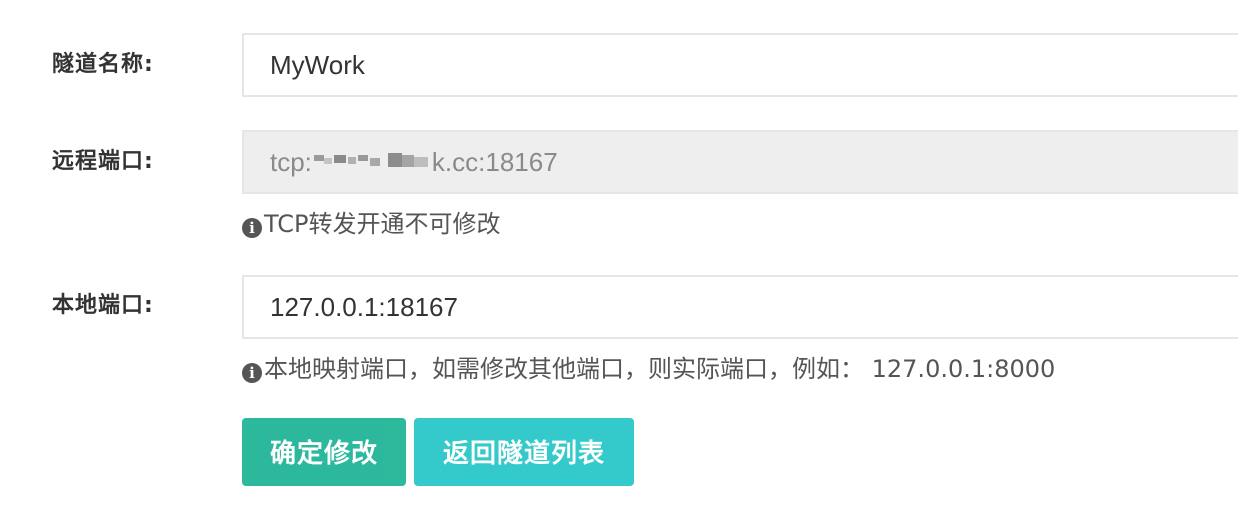 The height and width of the screenshot is (518, 1238). What do you see at coordinates (740, 65) in the screenshot?
I see `tunnel-name-input` at bounding box center [740, 65].